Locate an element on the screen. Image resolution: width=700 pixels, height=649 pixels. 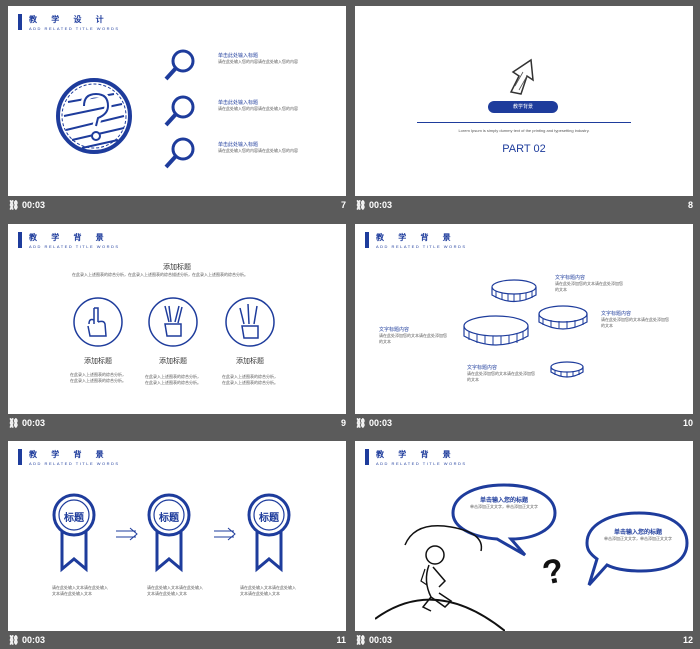
arrow-icon is located at coordinates (521, 76).